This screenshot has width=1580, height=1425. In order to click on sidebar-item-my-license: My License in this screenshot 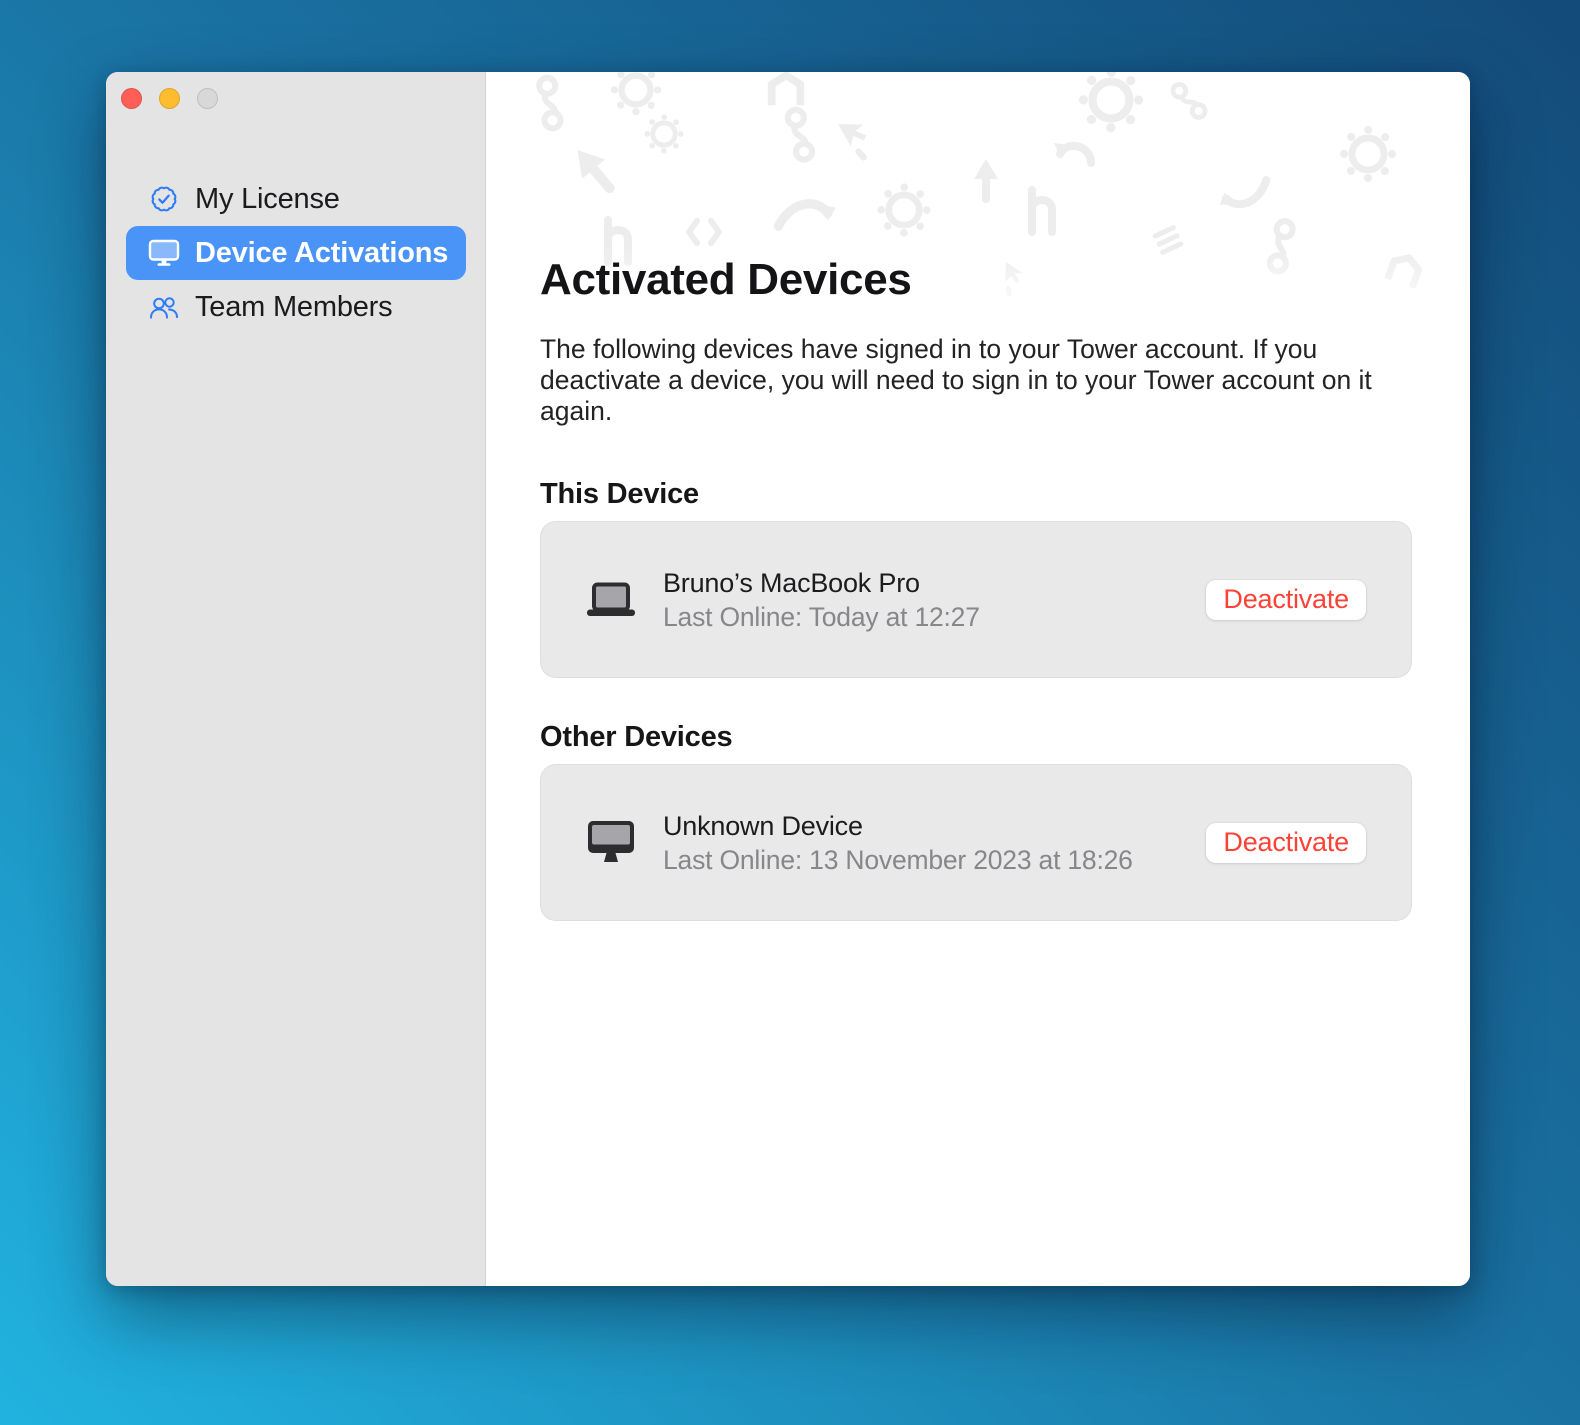, I will do `click(296, 199)`.